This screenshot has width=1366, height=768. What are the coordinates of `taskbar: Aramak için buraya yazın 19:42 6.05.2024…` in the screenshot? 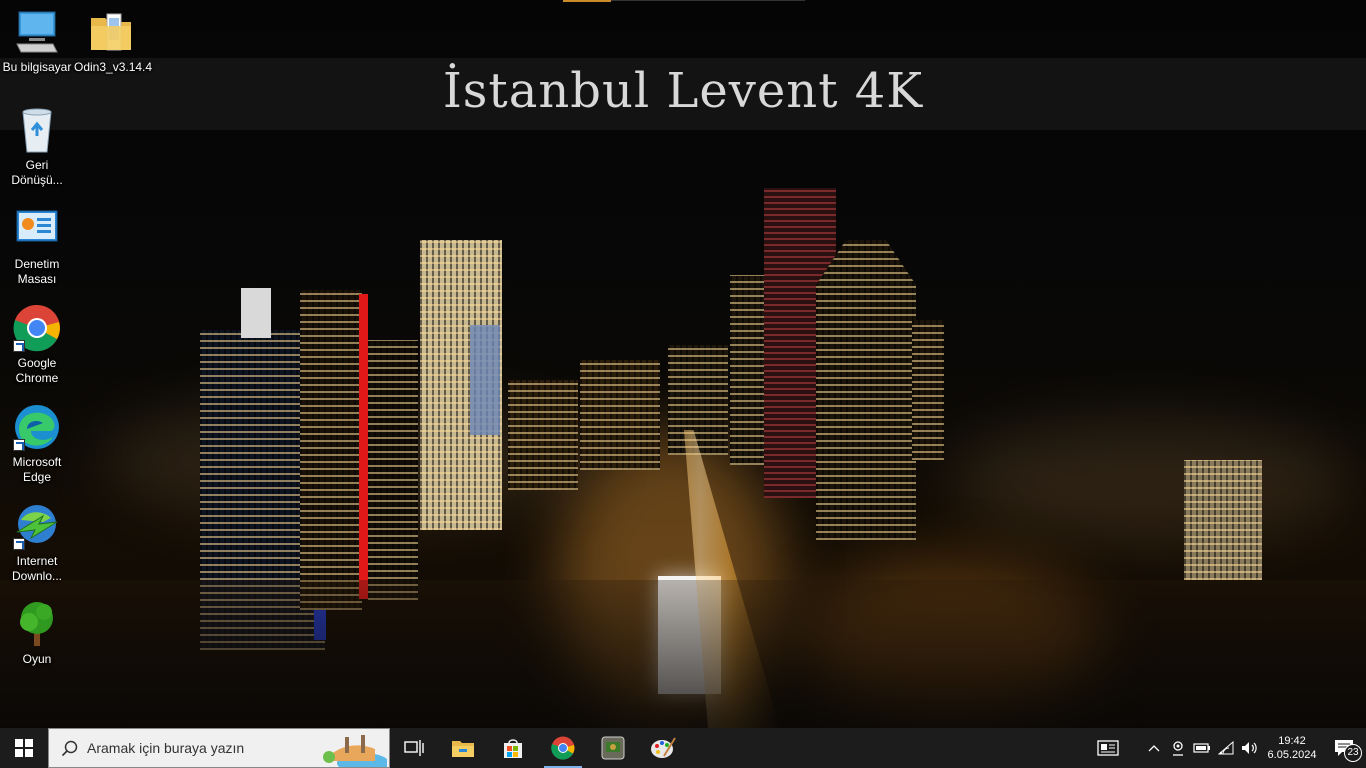 It's located at (683, 748).